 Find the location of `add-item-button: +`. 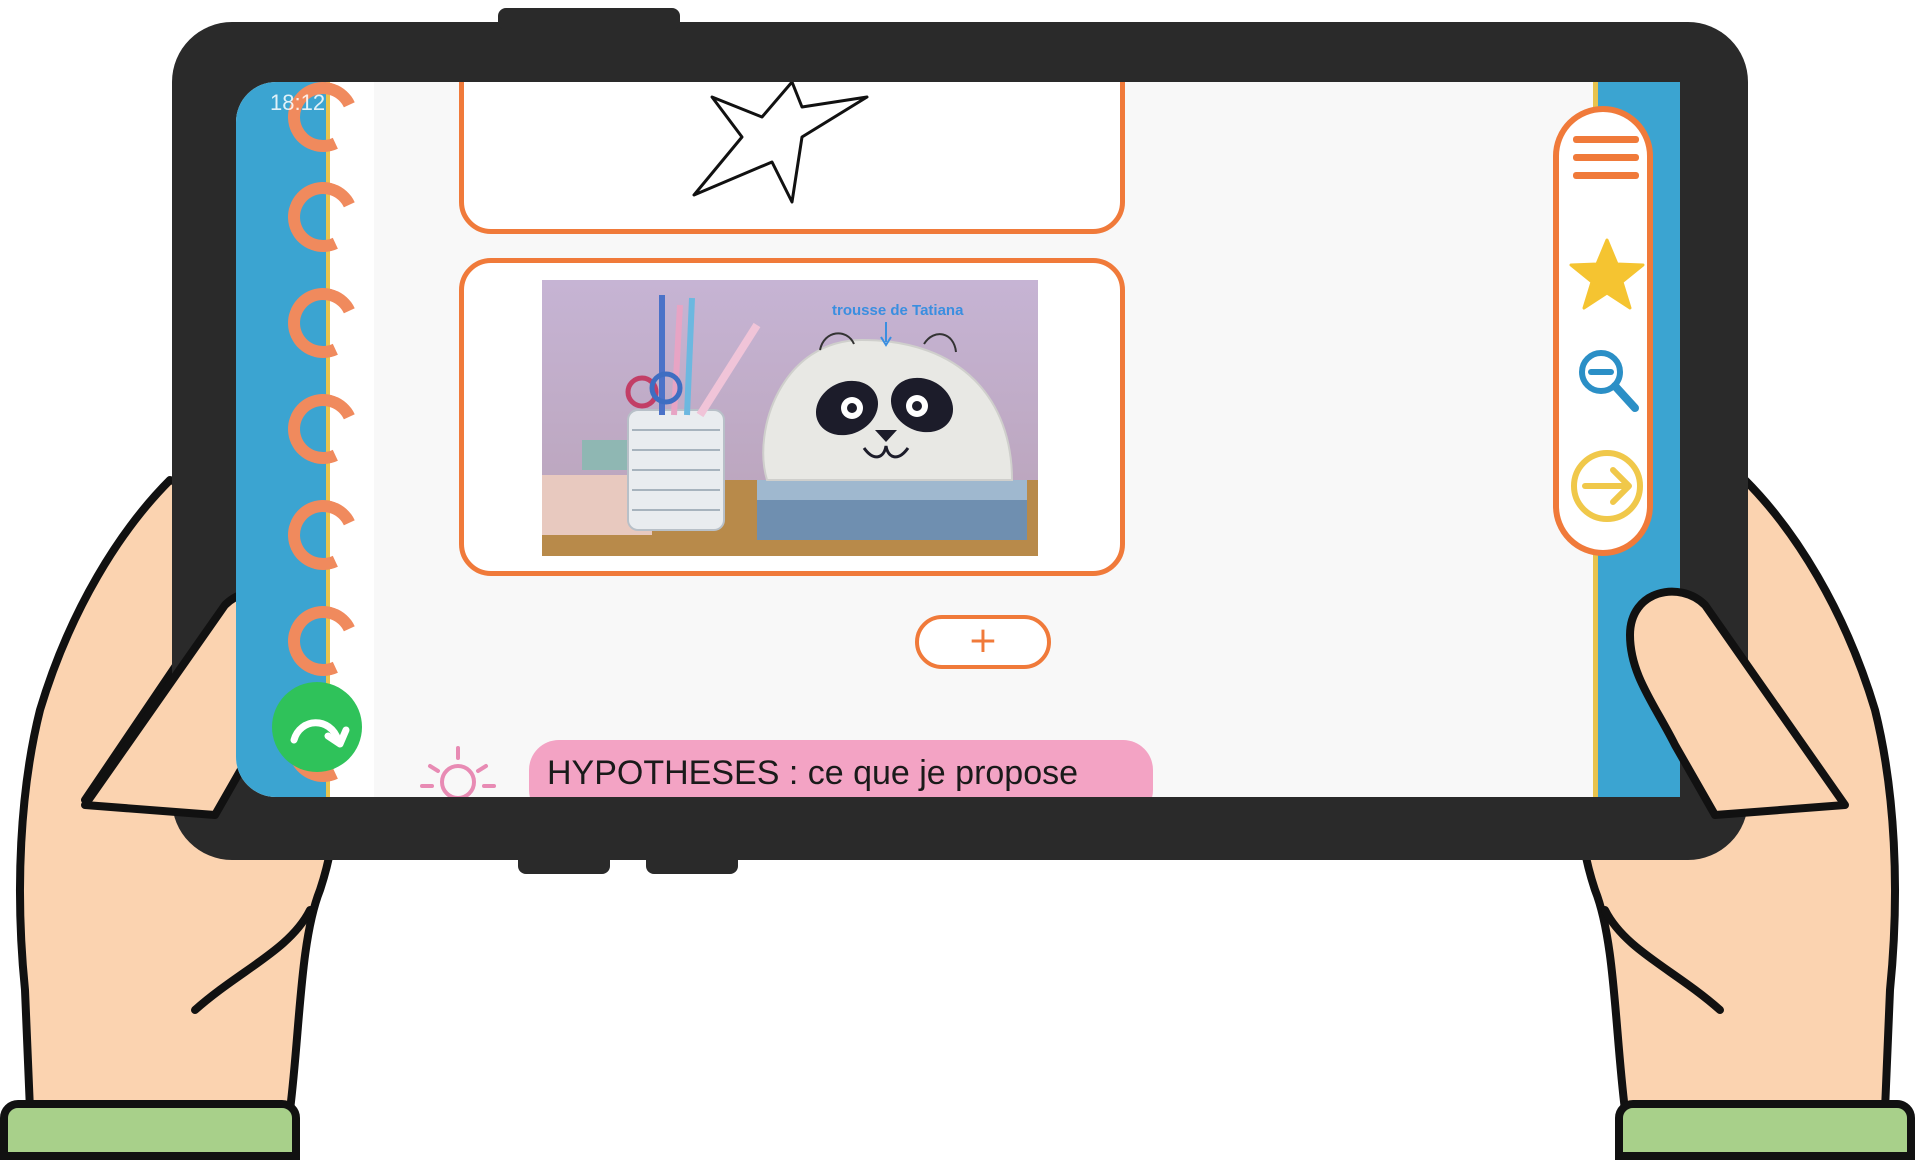

add-item-button: + is located at coordinates (983, 642).